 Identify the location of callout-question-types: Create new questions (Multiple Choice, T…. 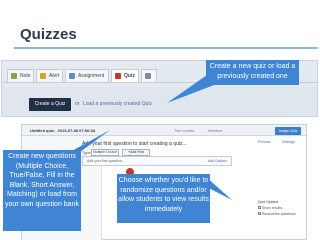
(42, 190).